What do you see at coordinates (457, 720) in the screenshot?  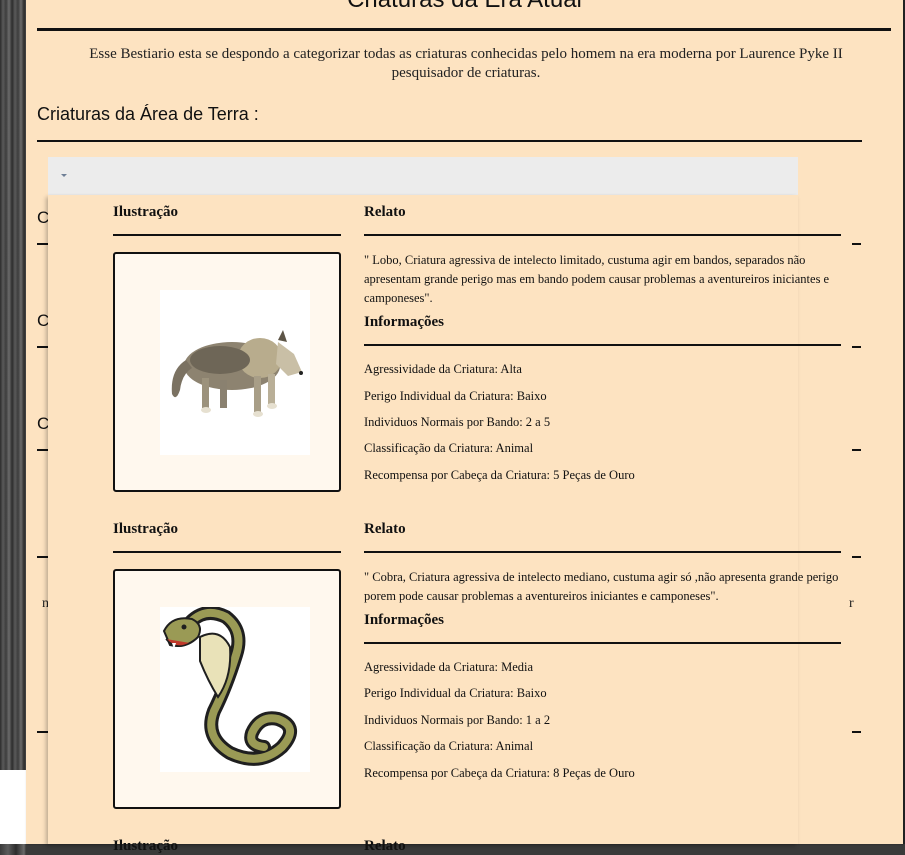 I see `info-pack-size: Individuos Normais por Bando: 1 a 2` at bounding box center [457, 720].